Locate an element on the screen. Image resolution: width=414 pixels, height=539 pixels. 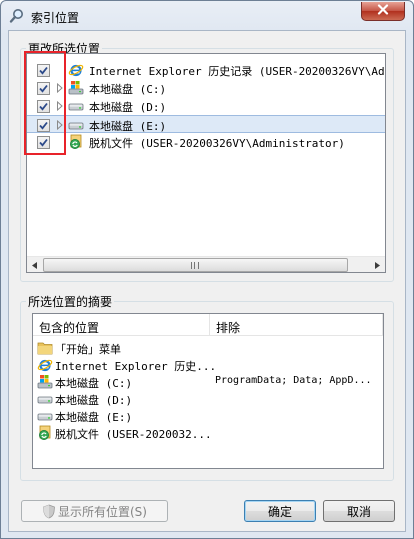
summary-row-location: 本地磁盘 (C:) is located at coordinates (94, 383).